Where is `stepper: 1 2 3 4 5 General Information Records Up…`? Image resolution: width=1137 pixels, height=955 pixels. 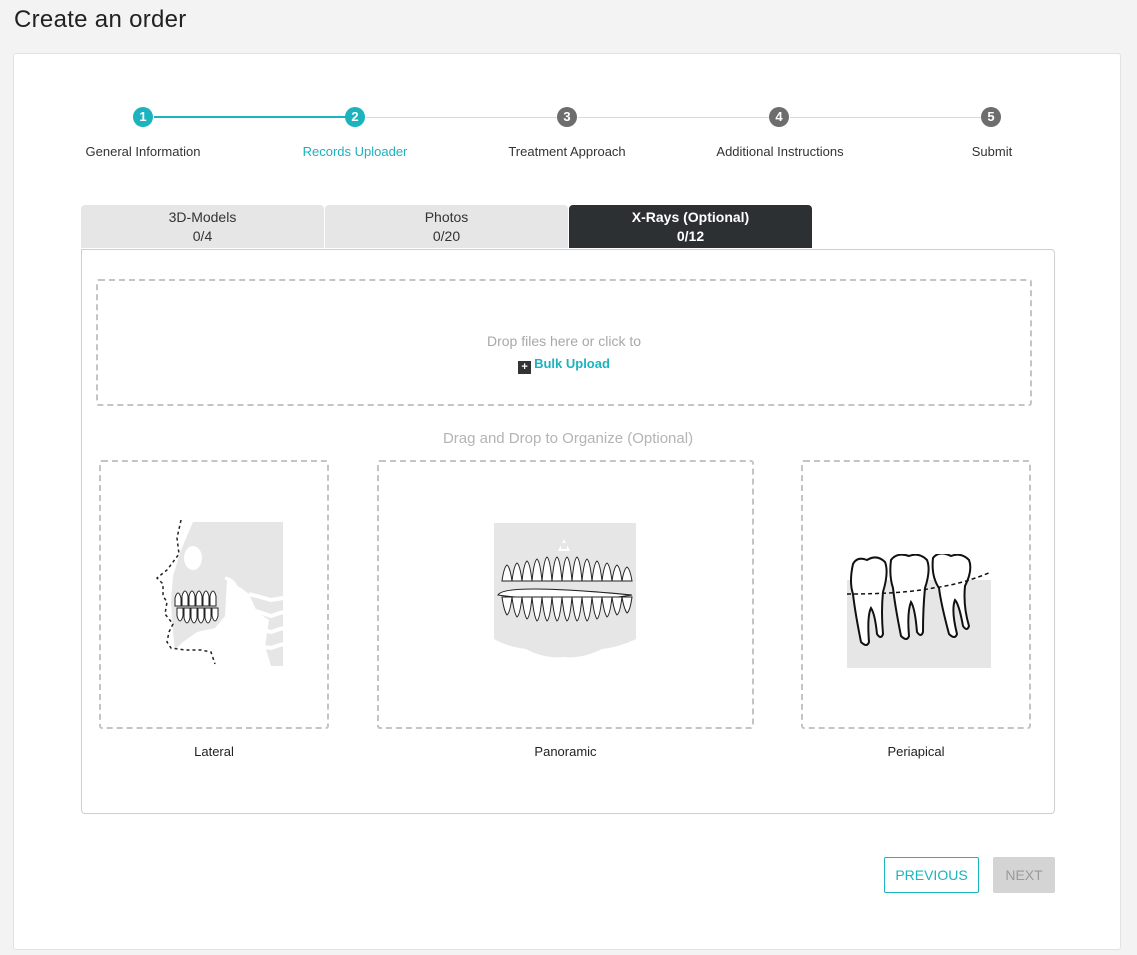 stepper: 1 2 3 4 5 General Information Records Up… is located at coordinates (567, 114).